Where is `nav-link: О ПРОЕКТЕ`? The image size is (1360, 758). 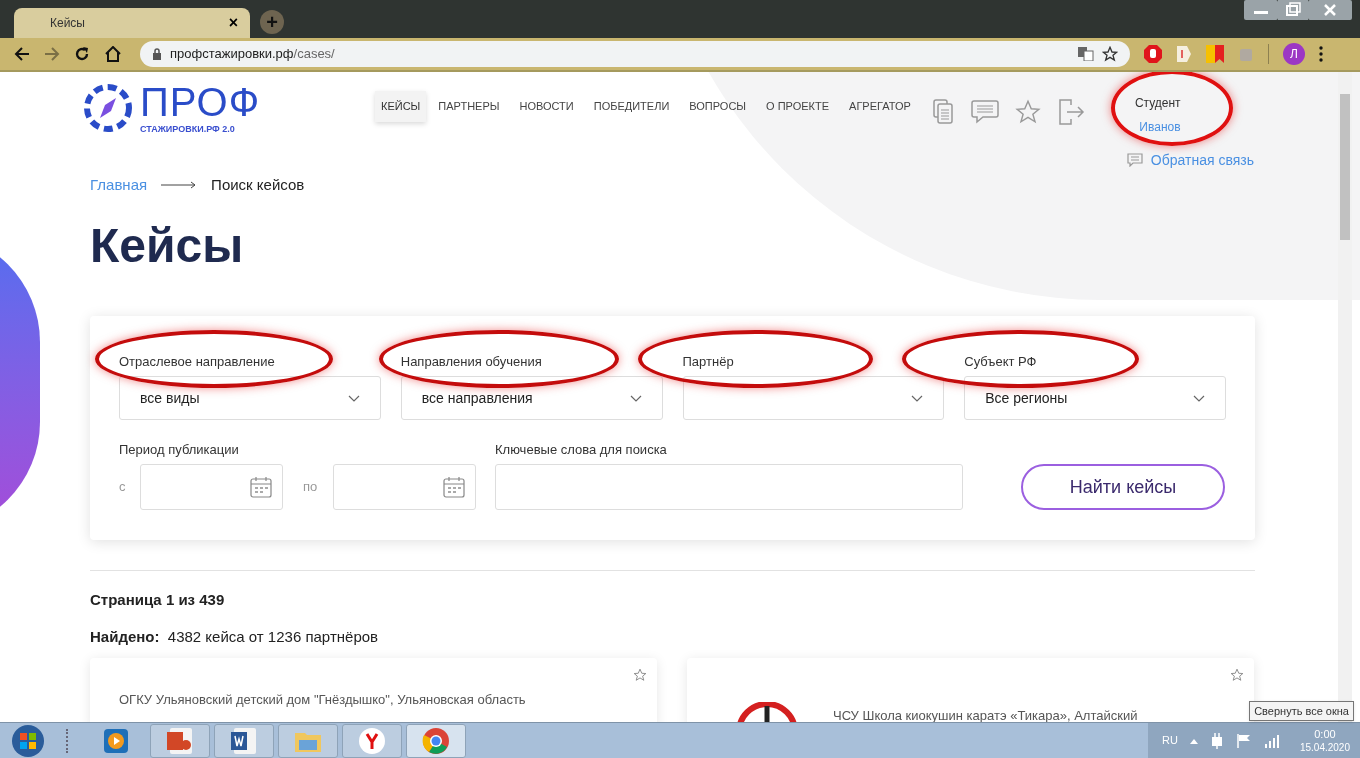
nav-link: О ПРОЕКТЕ is located at coordinates (798, 106).